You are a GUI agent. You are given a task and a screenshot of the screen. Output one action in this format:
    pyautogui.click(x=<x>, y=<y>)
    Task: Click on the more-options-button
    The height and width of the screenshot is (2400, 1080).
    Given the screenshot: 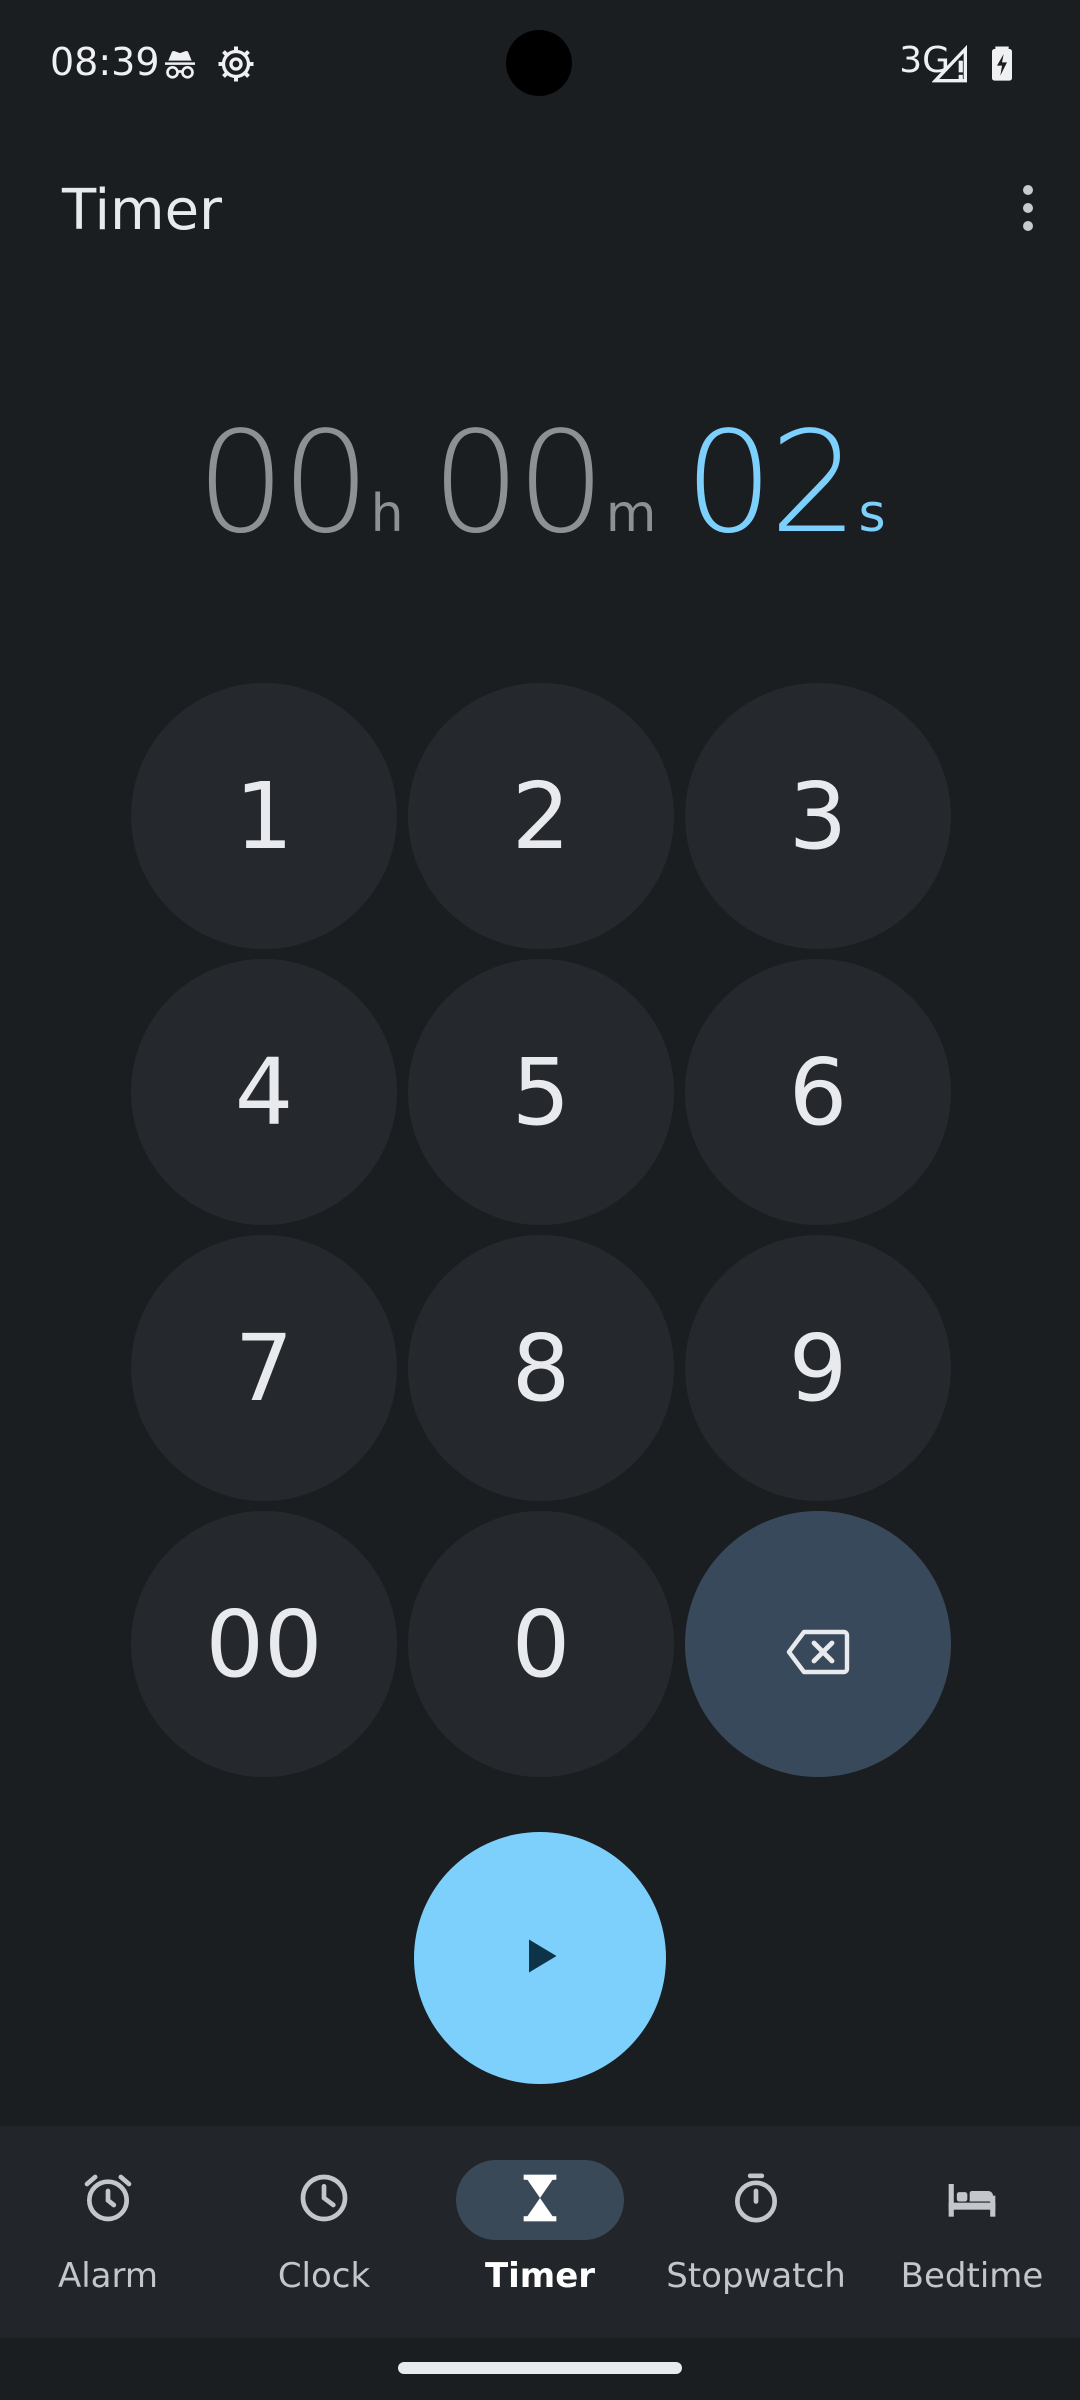 What is the action you would take?
    pyautogui.click(x=1028, y=210)
    